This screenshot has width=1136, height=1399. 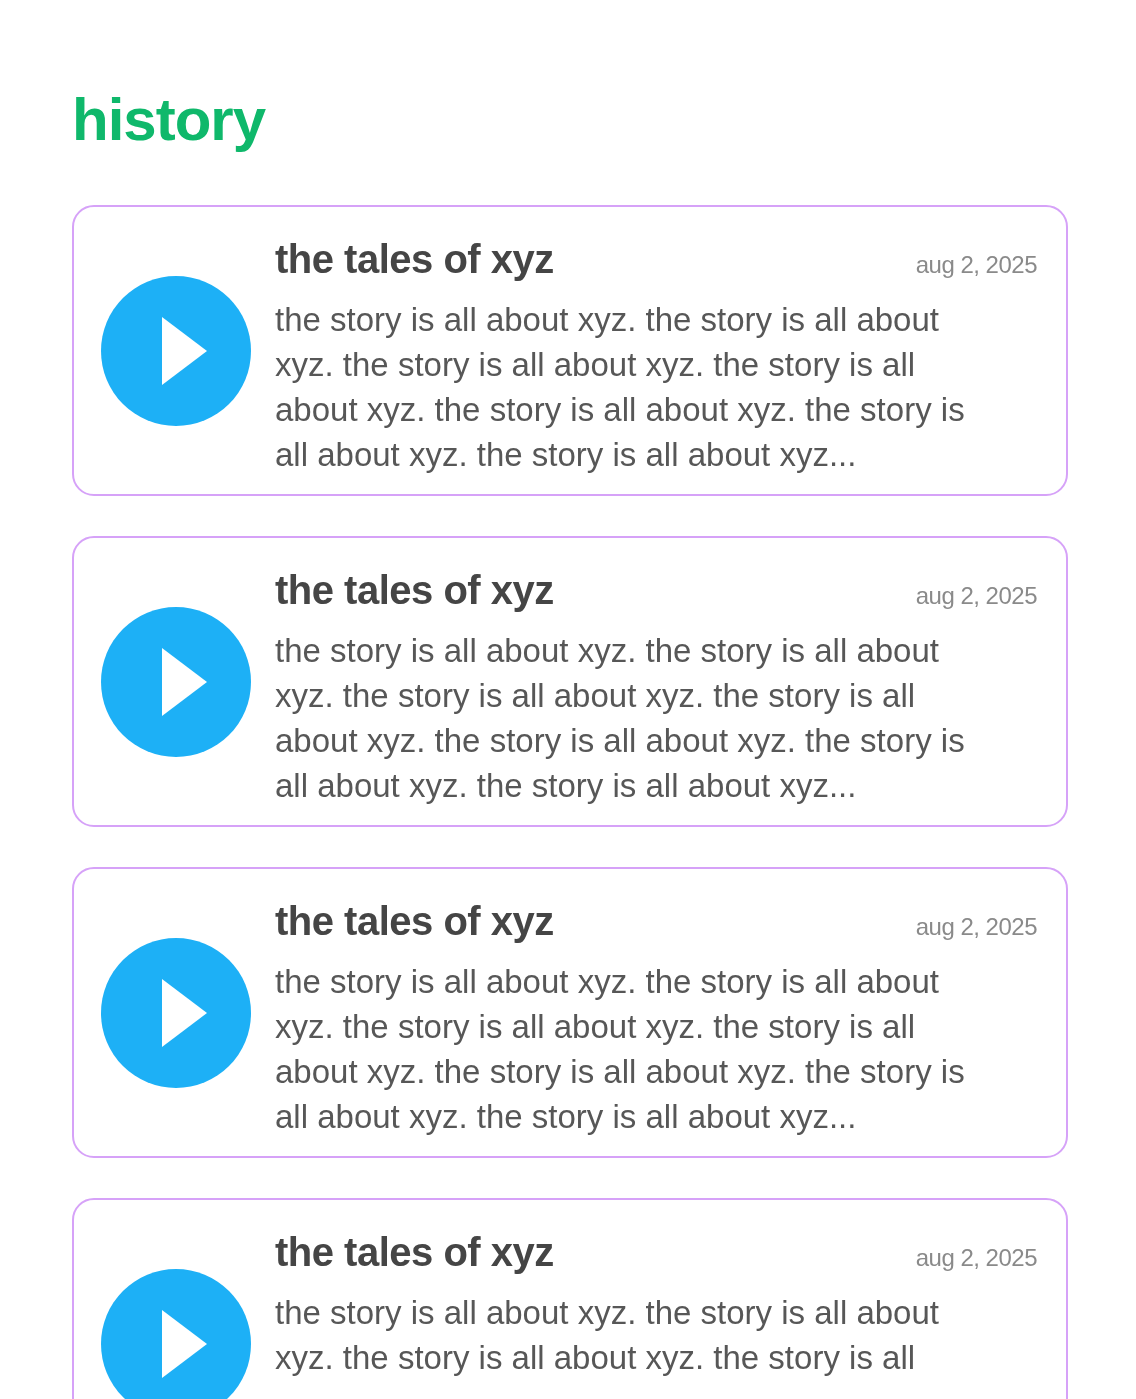 I want to click on story-description: the story is all about xyz. the story is all about xyz. the story is all about xyz. the story is all, so click(x=607, y=1335).